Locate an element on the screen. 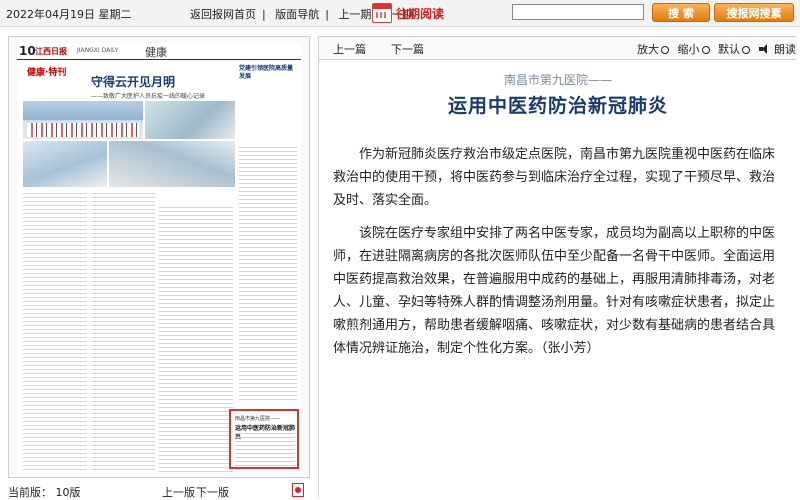  page-header: 10 江西日报 JIANGXI DAILY 健康 is located at coordinates (159, 51).